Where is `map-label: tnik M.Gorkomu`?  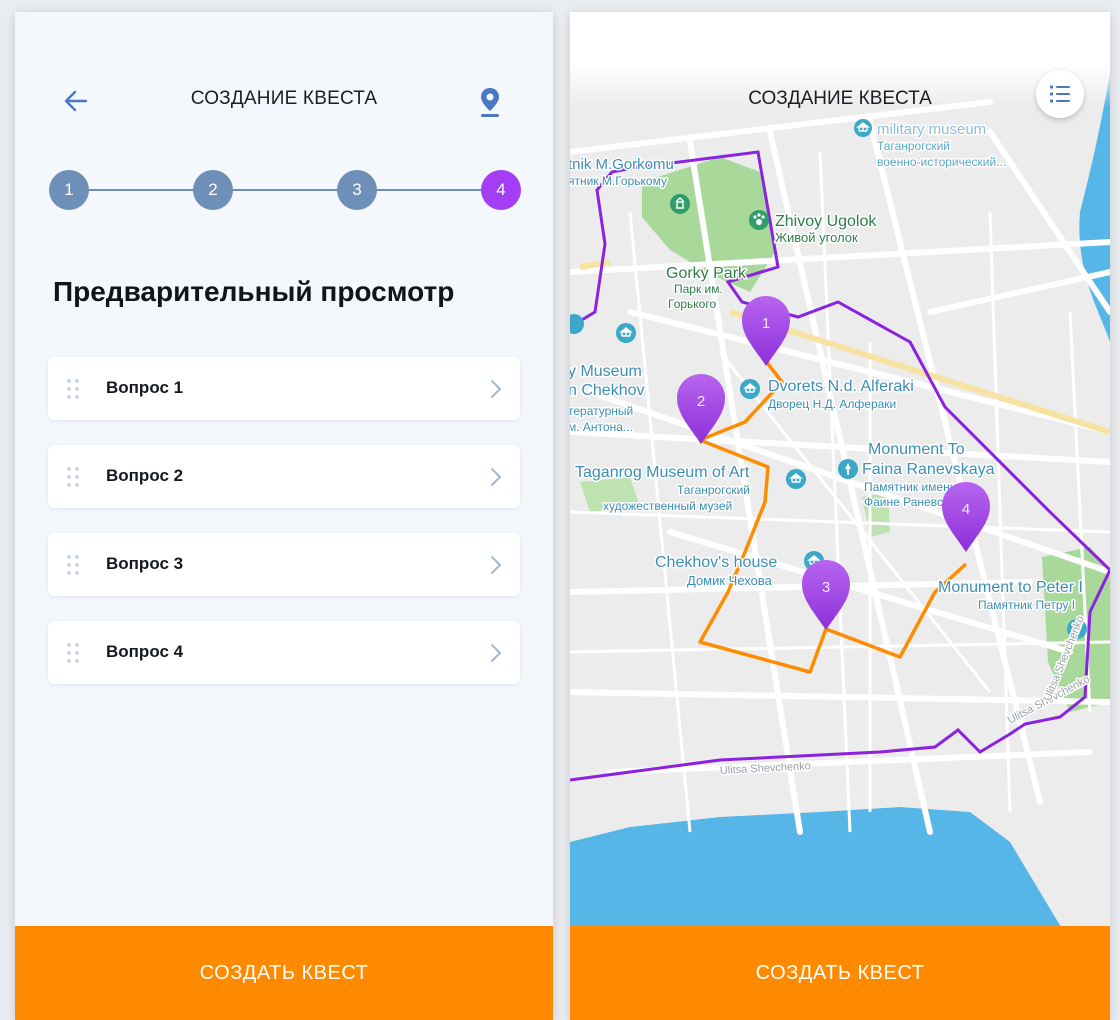 map-label: tnik M.Gorkomu is located at coordinates (622, 164).